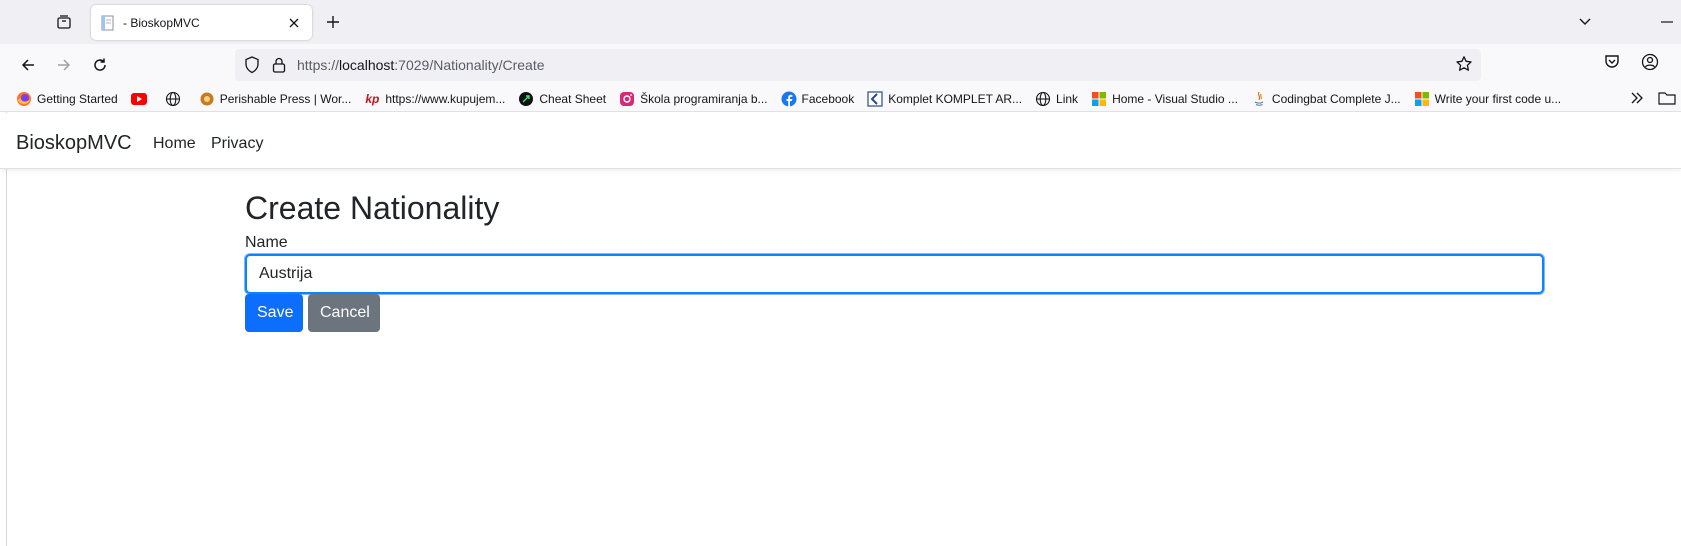 The height and width of the screenshot is (546, 1681). Describe the element at coordinates (1612, 62) in the screenshot. I see `pocket-icon` at that location.